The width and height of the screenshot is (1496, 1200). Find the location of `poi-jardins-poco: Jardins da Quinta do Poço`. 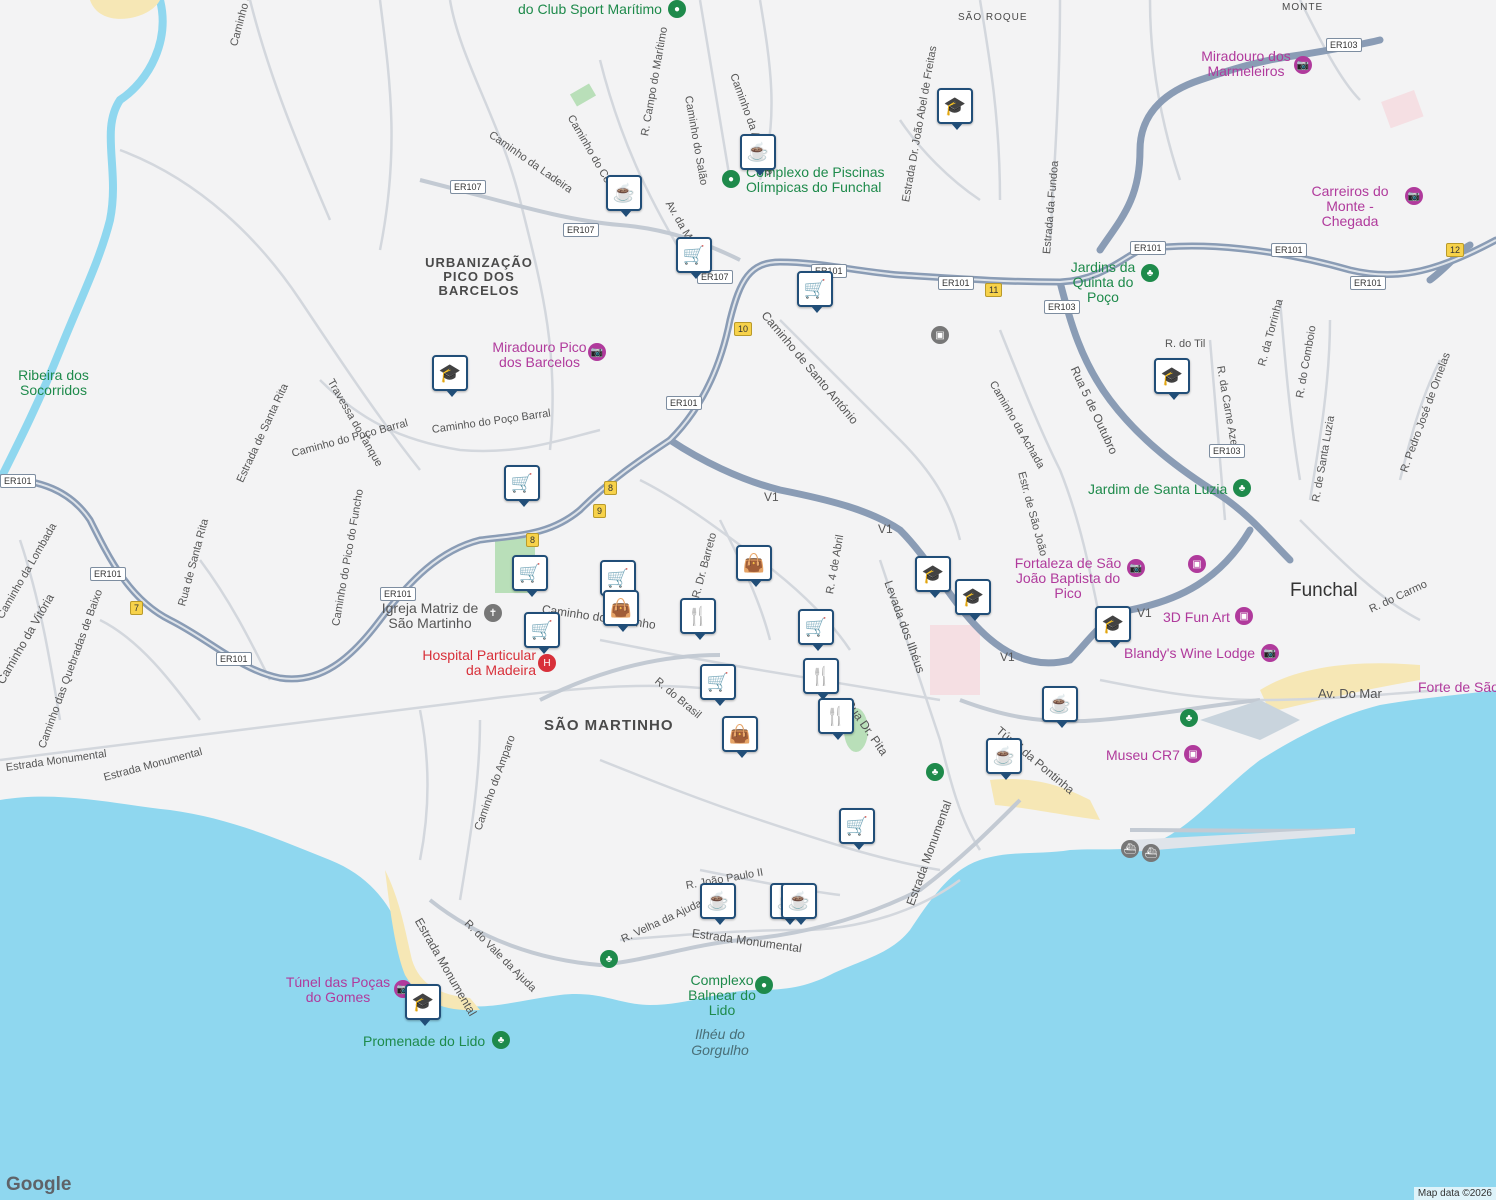

poi-jardins-poco: Jardins da Quinta do Poço is located at coordinates (1103, 282).